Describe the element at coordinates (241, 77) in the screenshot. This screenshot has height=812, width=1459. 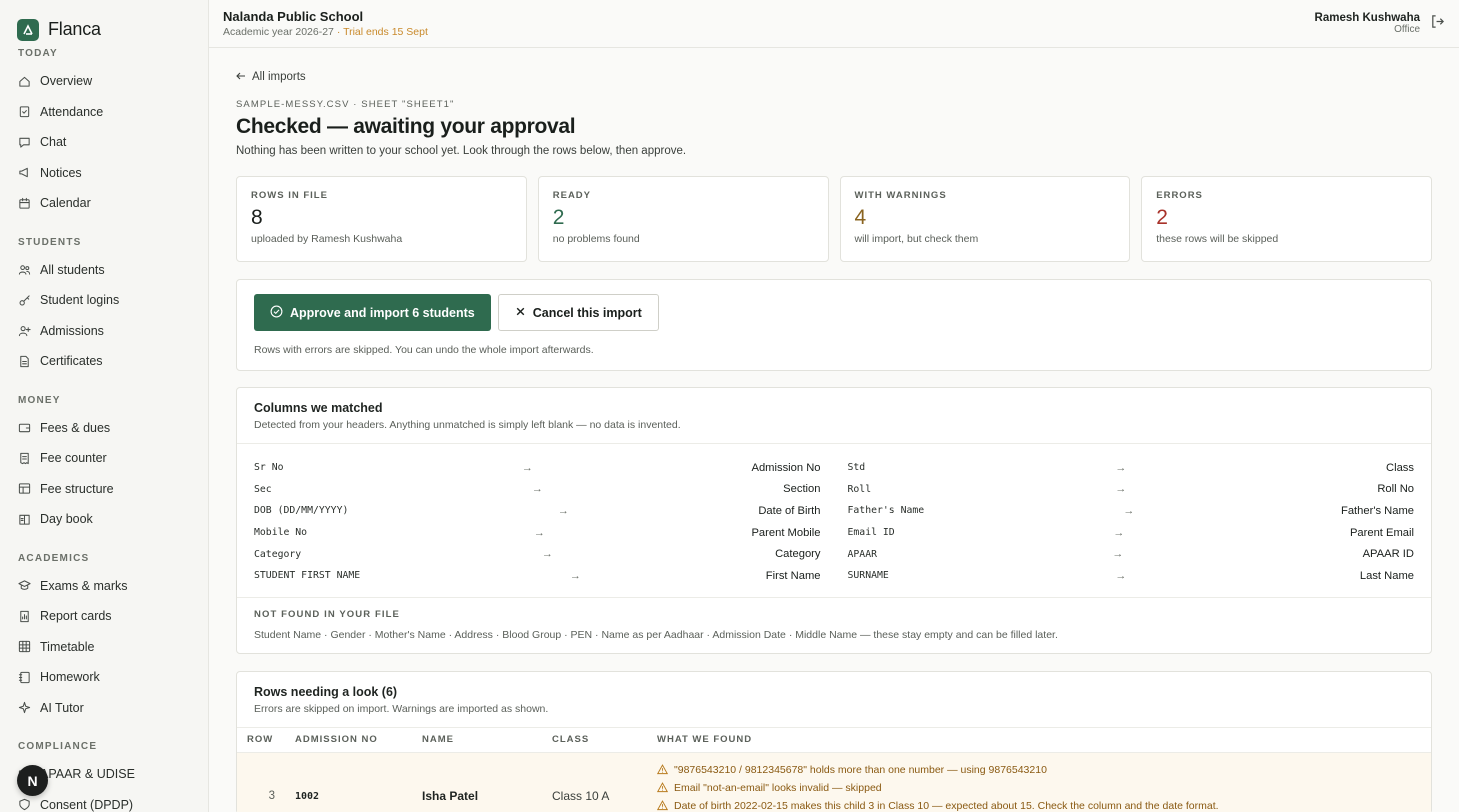
I see `arrow-left-icon` at that location.